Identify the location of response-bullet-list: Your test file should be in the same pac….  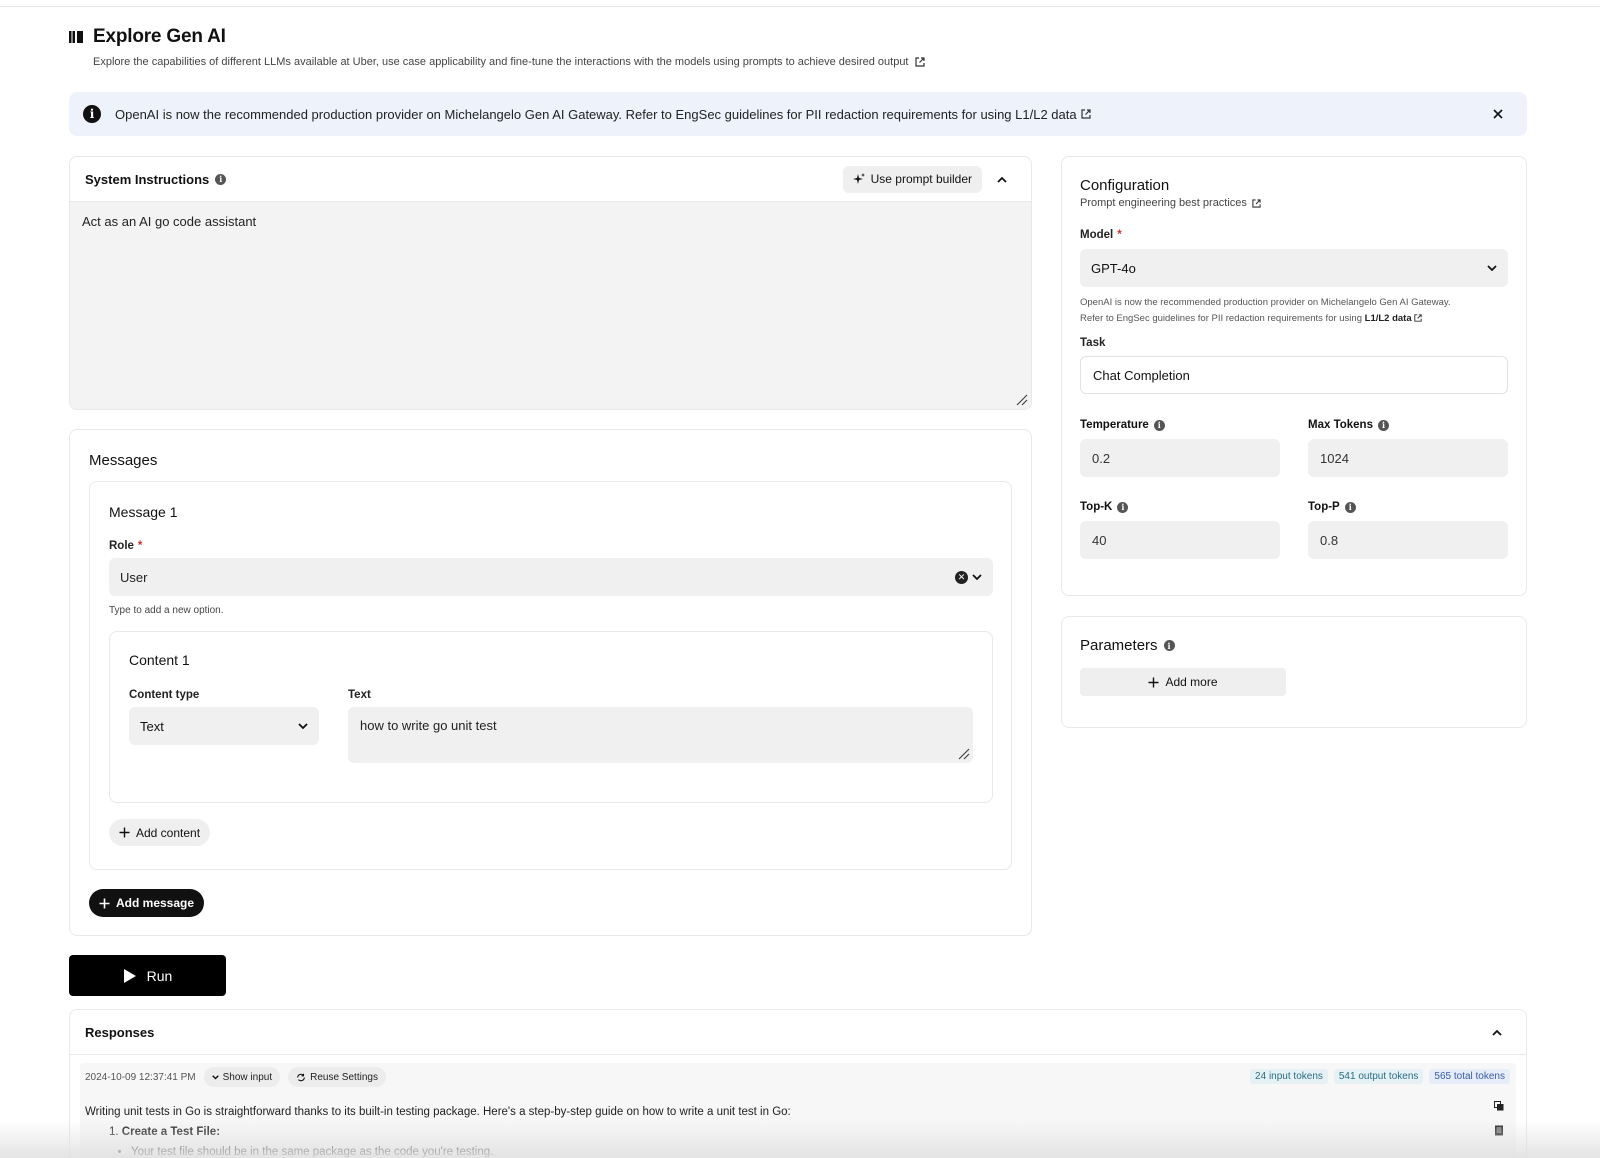
(461, 1150).